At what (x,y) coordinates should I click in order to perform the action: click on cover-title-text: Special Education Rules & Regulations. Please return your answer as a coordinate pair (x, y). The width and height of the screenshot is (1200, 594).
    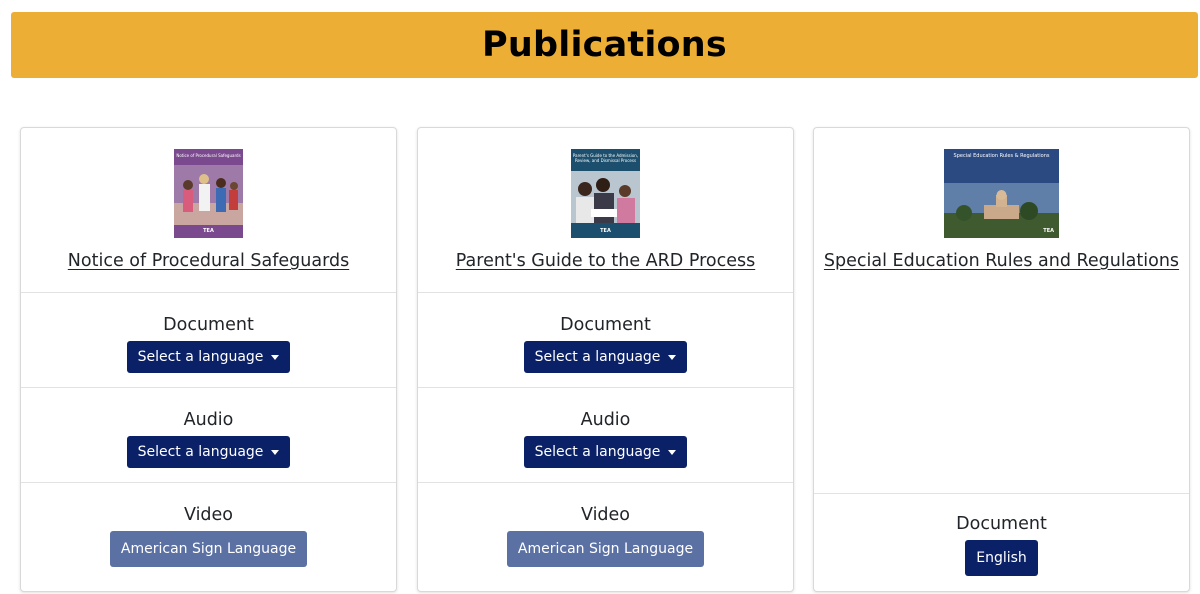
    Looking at the image, I should click on (1001, 156).